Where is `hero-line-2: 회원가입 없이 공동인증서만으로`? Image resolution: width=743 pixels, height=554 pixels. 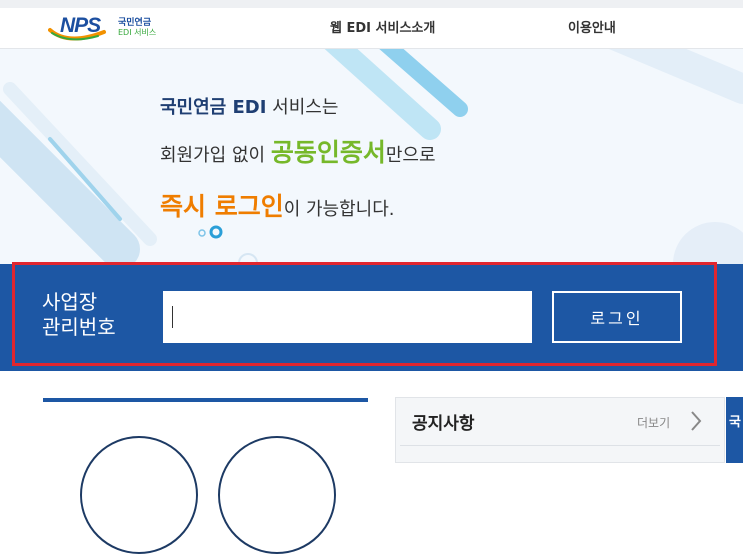 hero-line-2: 회원가입 없이 공동인증서만으로 is located at coordinates (298, 151).